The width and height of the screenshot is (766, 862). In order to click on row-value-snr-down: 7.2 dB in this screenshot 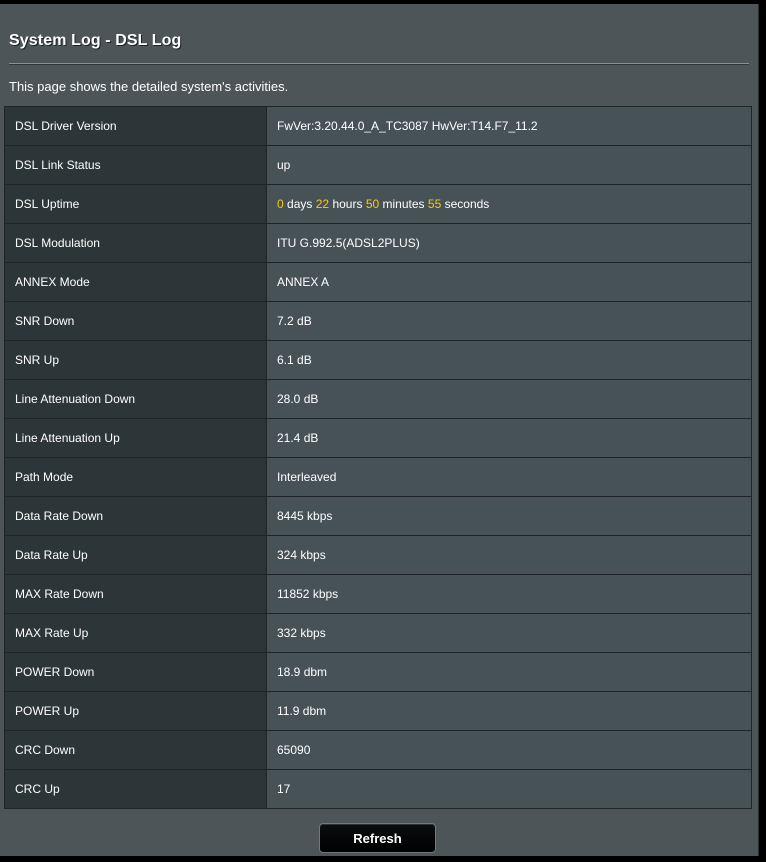, I will do `click(509, 321)`.